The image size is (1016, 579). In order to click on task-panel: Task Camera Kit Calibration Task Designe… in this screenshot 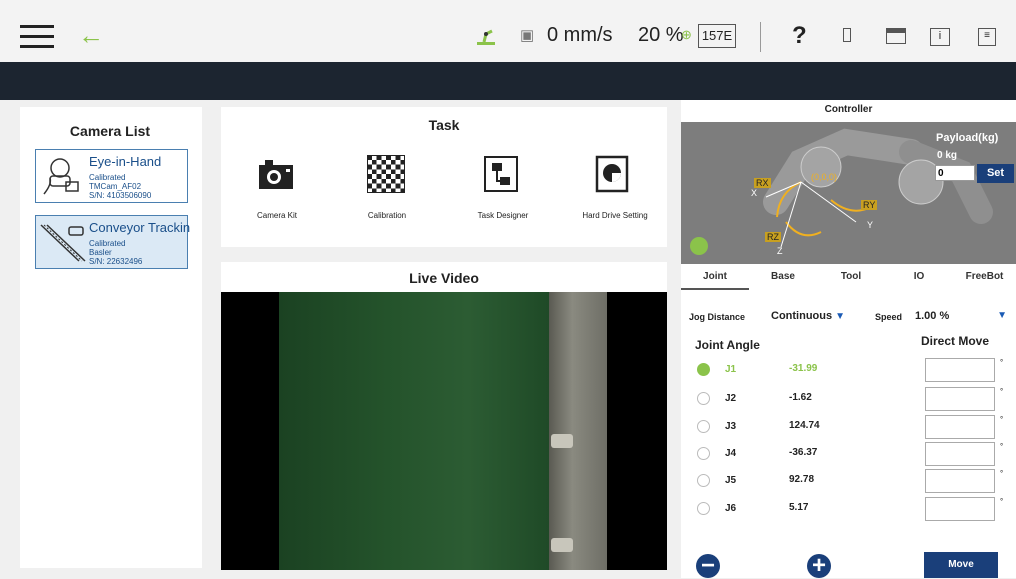, I will do `click(444, 177)`.